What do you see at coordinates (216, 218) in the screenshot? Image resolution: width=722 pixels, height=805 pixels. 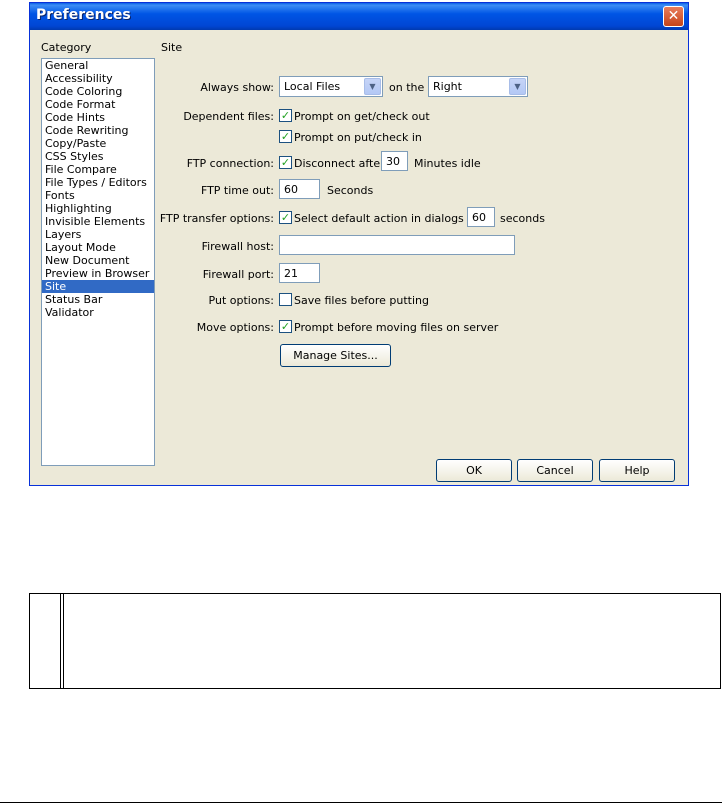 I see `ftp-transfer-label: FTP transfer options:` at bounding box center [216, 218].